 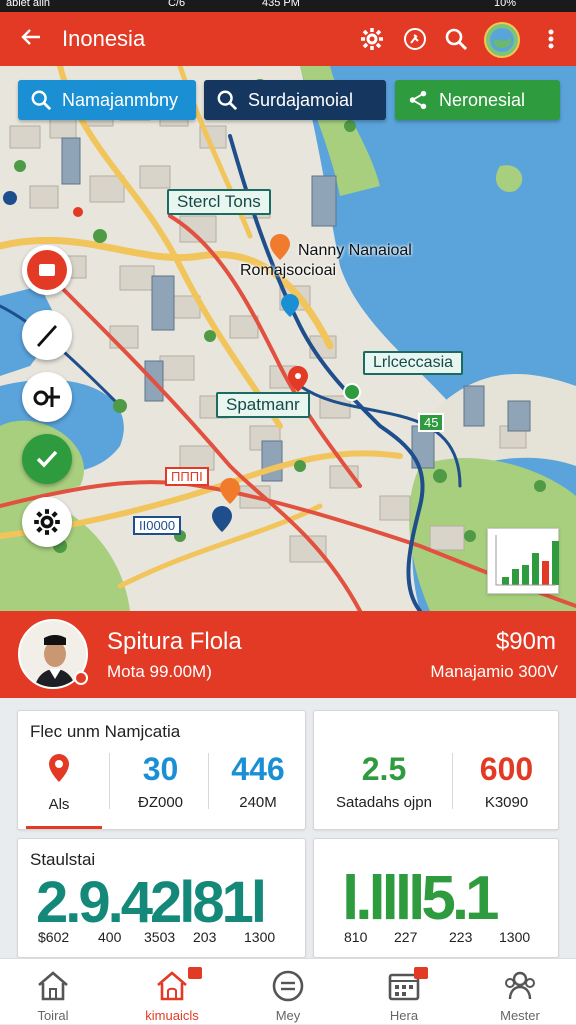 I want to click on status-left-text: ablet alin, so click(x=28, y=4).